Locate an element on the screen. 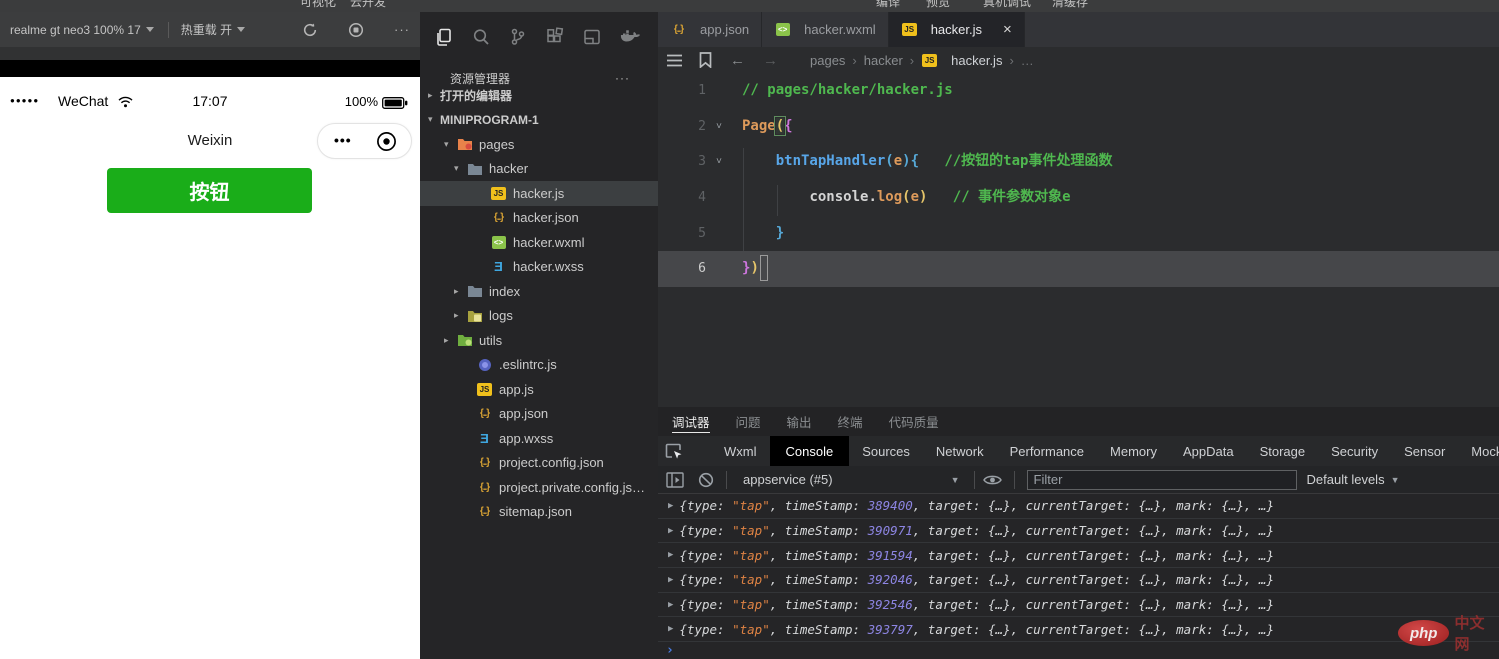 This screenshot has height=659, width=1499. menu-item-clear-cache: 清缓存 is located at coordinates (1070, 5).